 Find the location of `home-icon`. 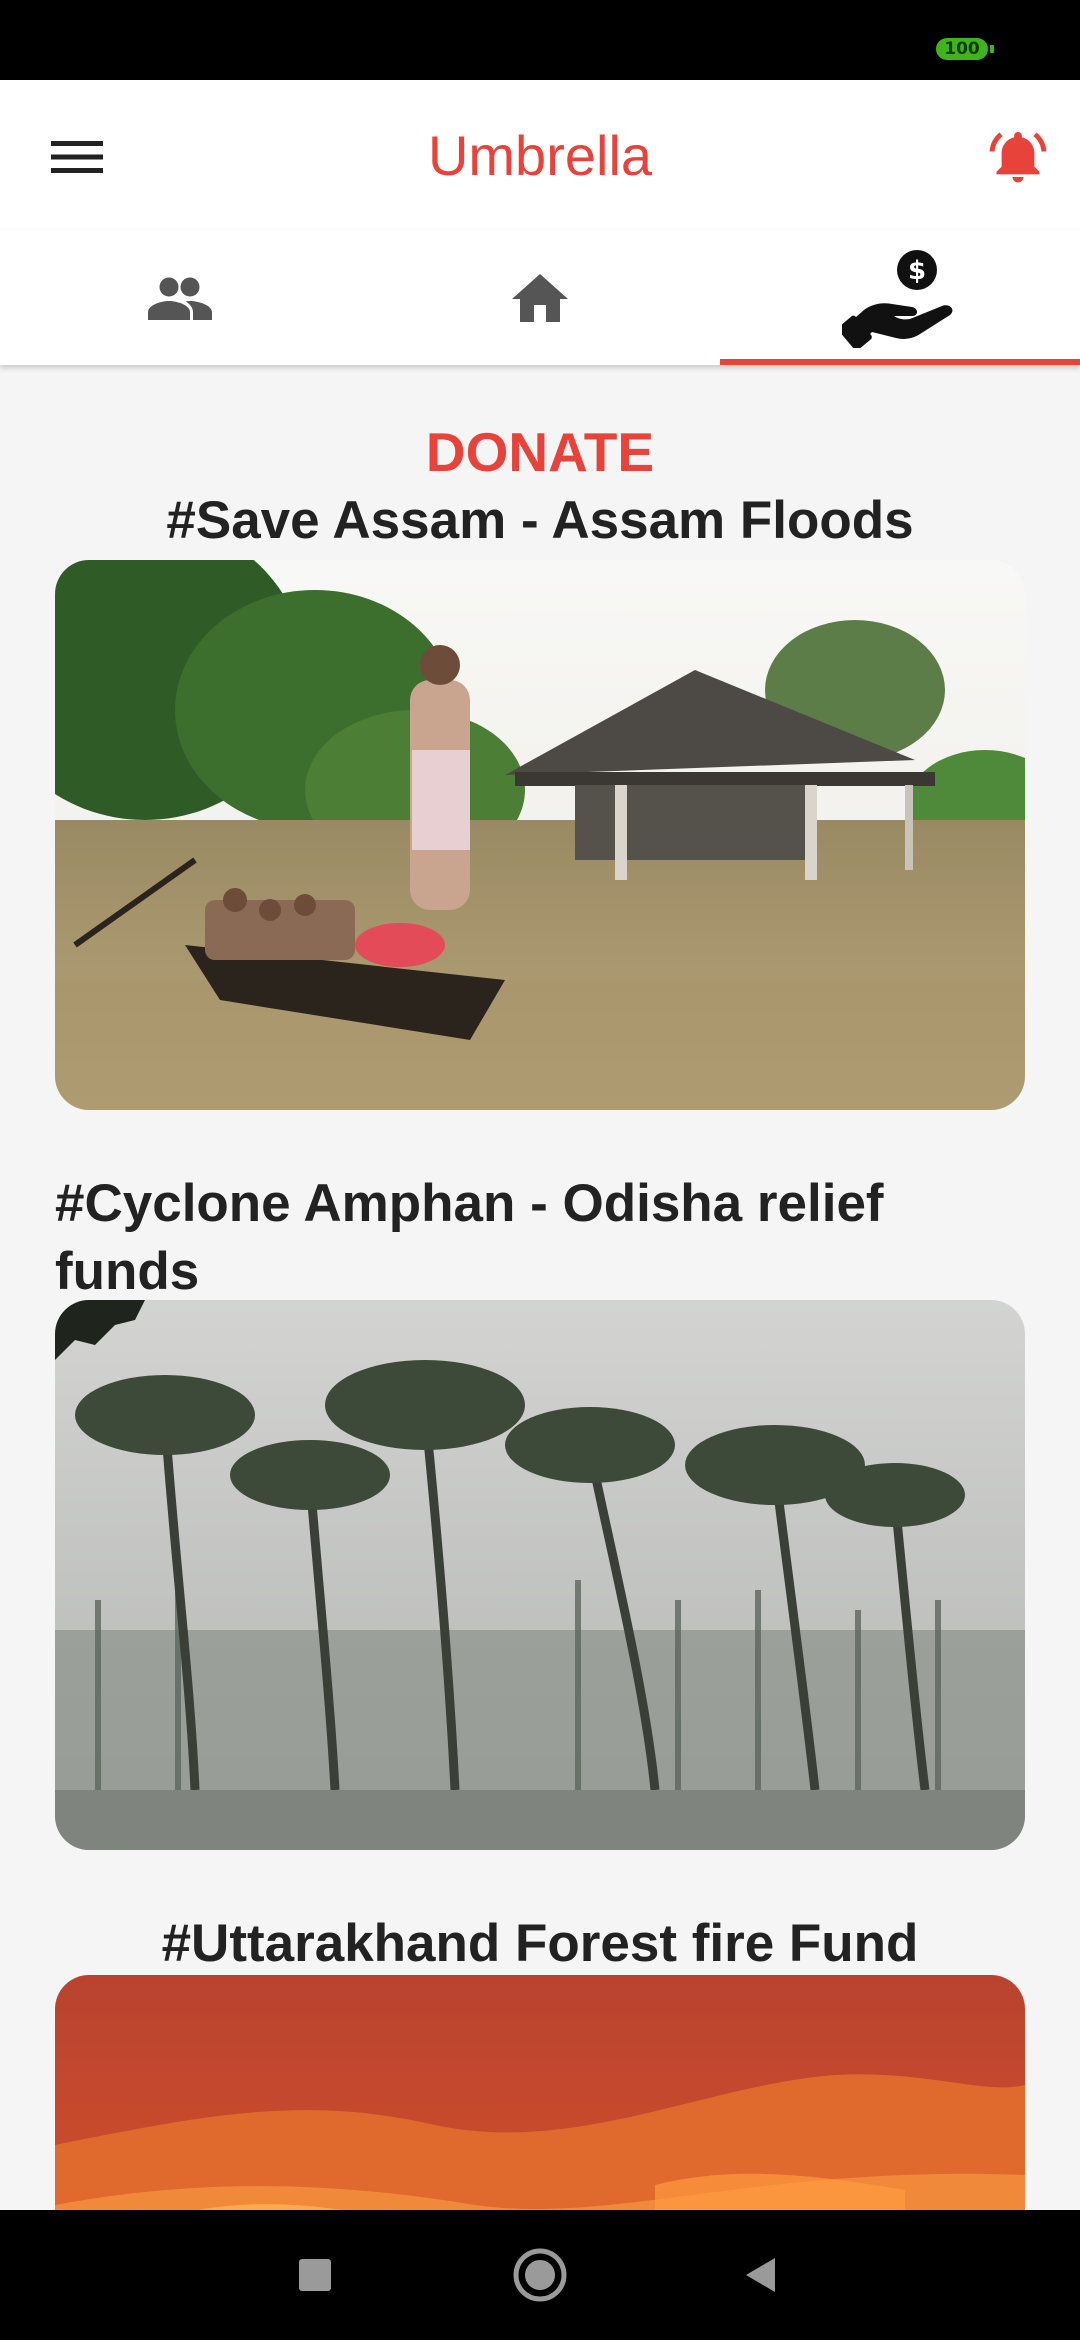

home-icon is located at coordinates (540, 297).